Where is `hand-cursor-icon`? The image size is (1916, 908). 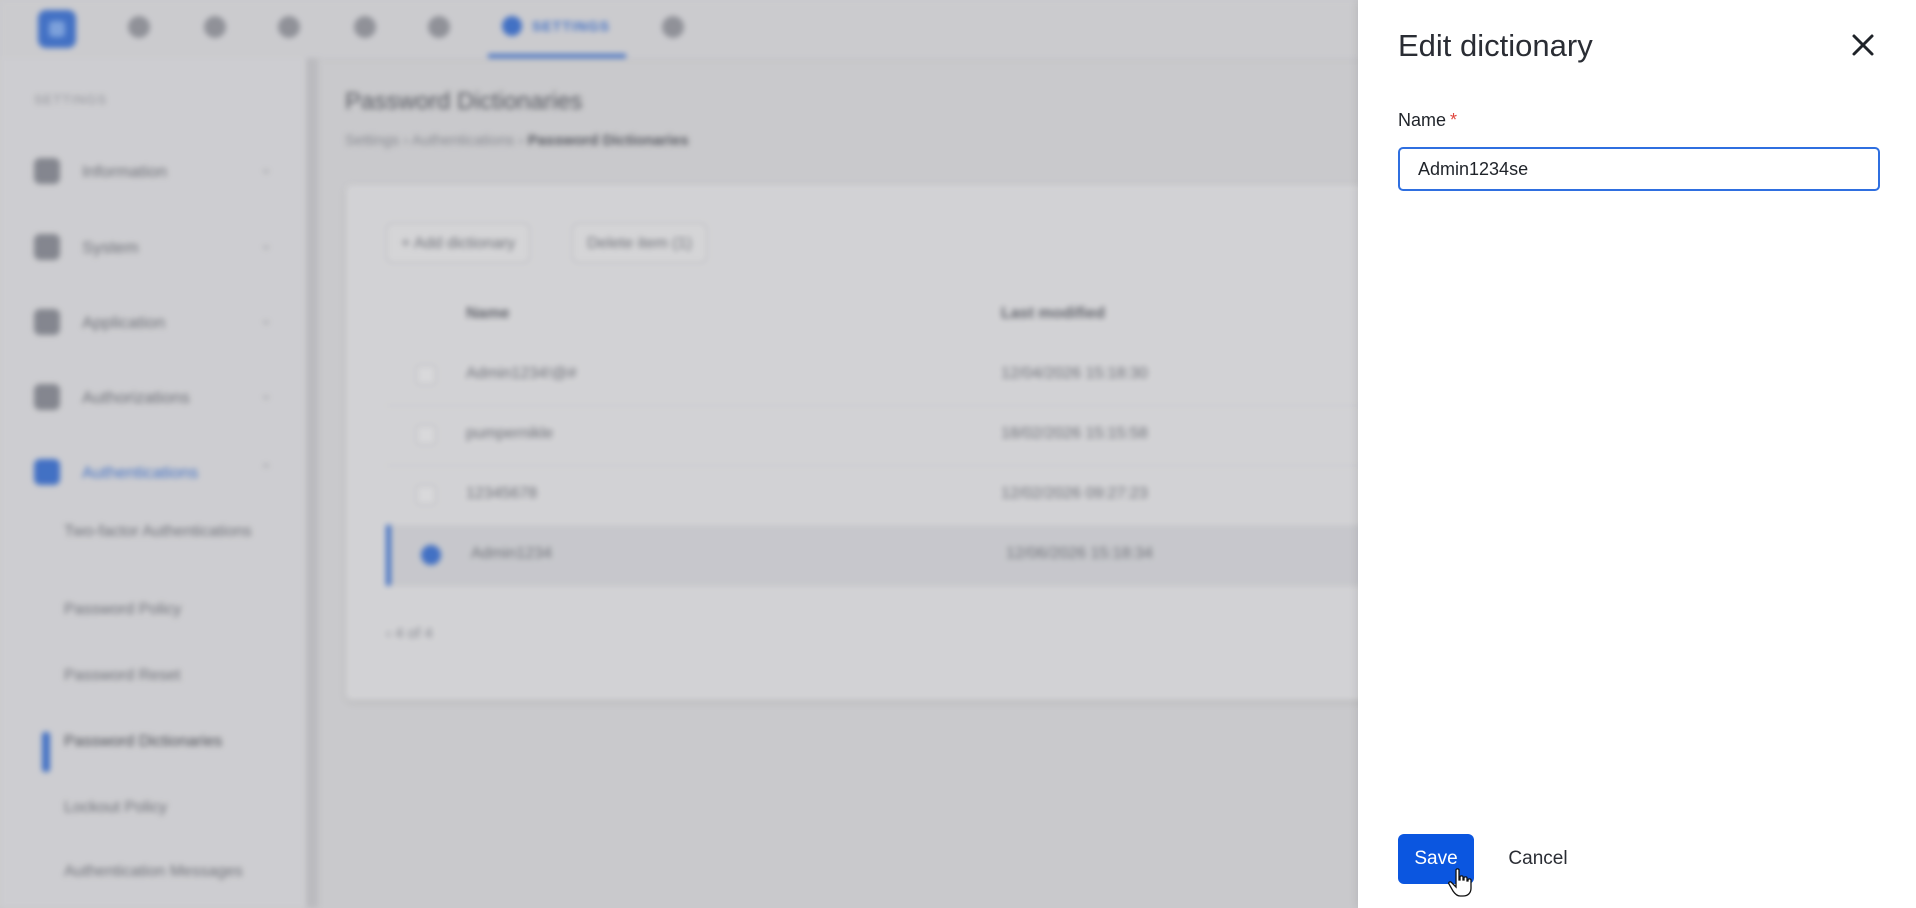
hand-cursor-icon is located at coordinates (1460, 882).